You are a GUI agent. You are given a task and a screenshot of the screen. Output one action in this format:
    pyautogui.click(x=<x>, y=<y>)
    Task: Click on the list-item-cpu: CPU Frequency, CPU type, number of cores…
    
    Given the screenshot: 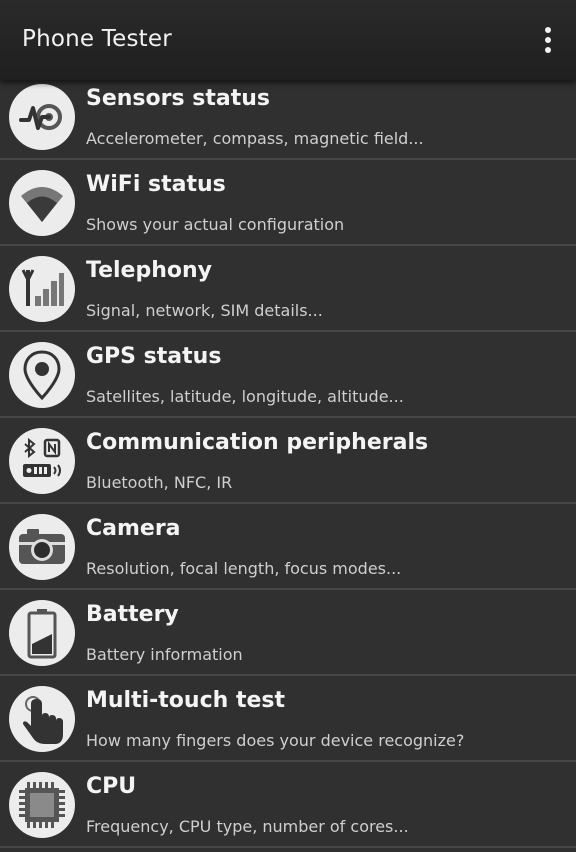 What is the action you would take?
    pyautogui.click(x=288, y=805)
    